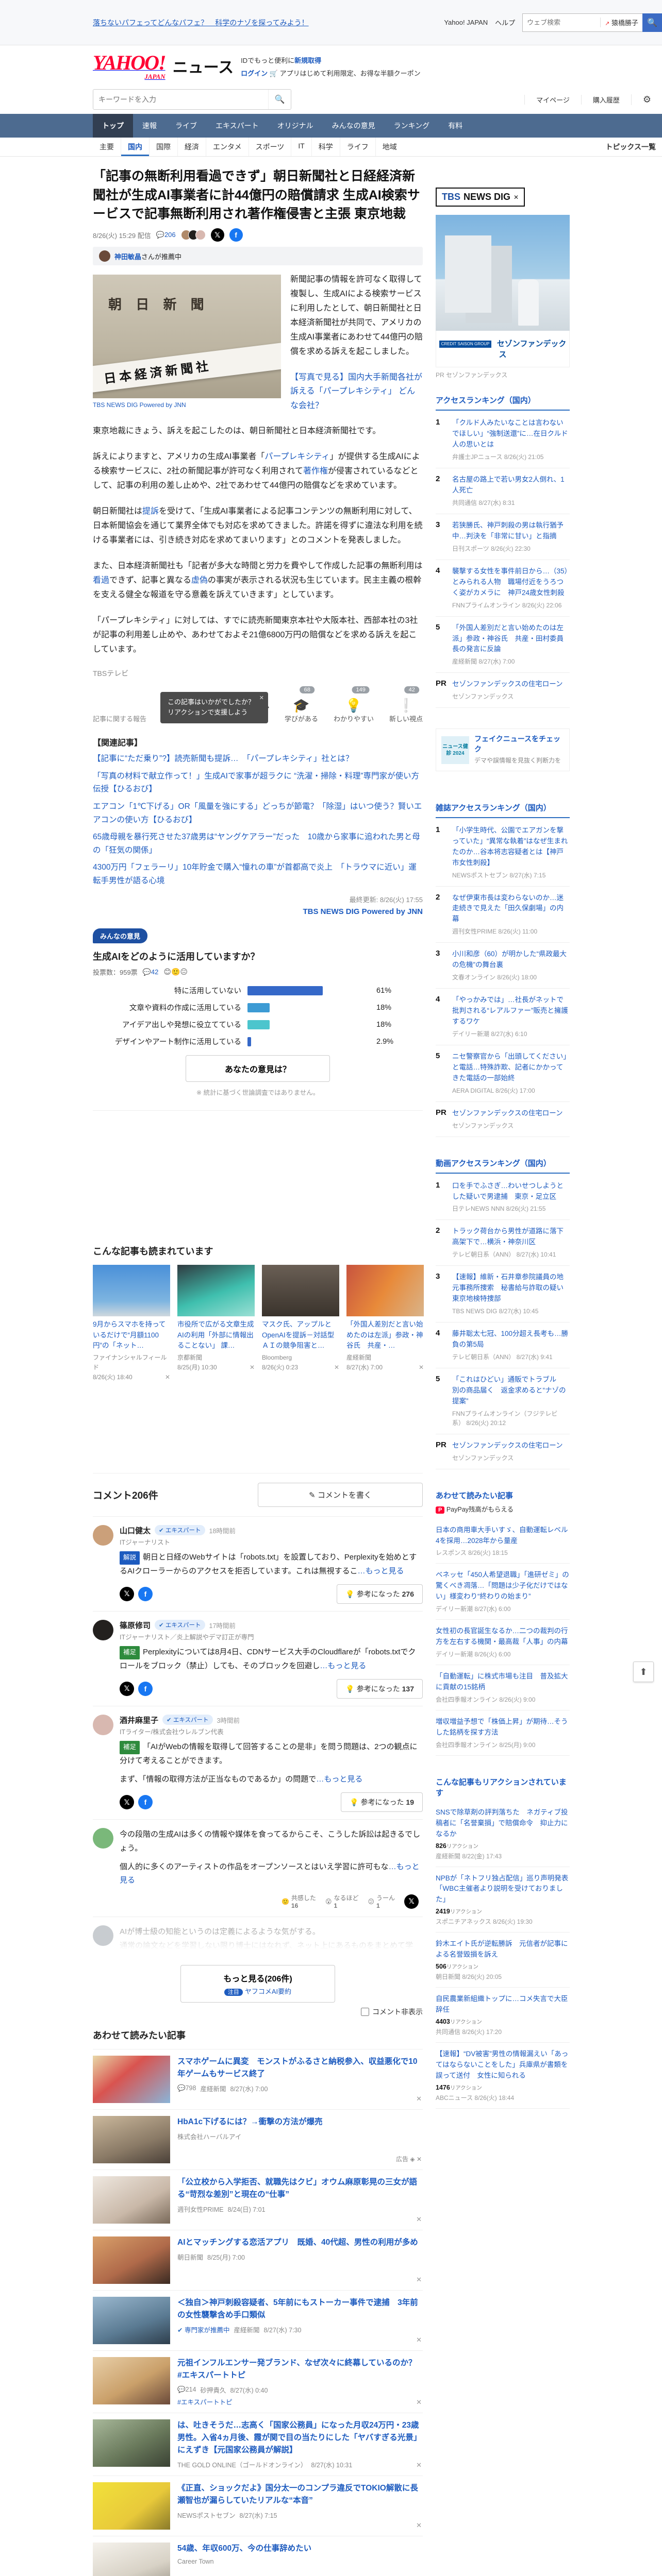 Image resolution: width=662 pixels, height=2576 pixels. What do you see at coordinates (258, 256) in the screenshot?
I see `recommend-band: 神田敏晶さんが推薦中` at bounding box center [258, 256].